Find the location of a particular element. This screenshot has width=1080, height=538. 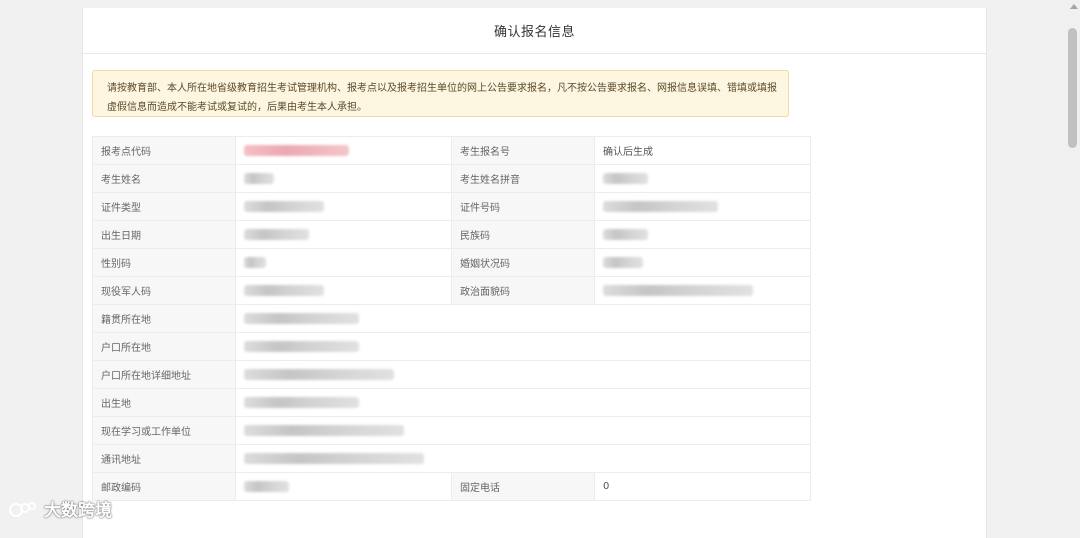

field-label: 证件号码 is located at coordinates (523, 206).